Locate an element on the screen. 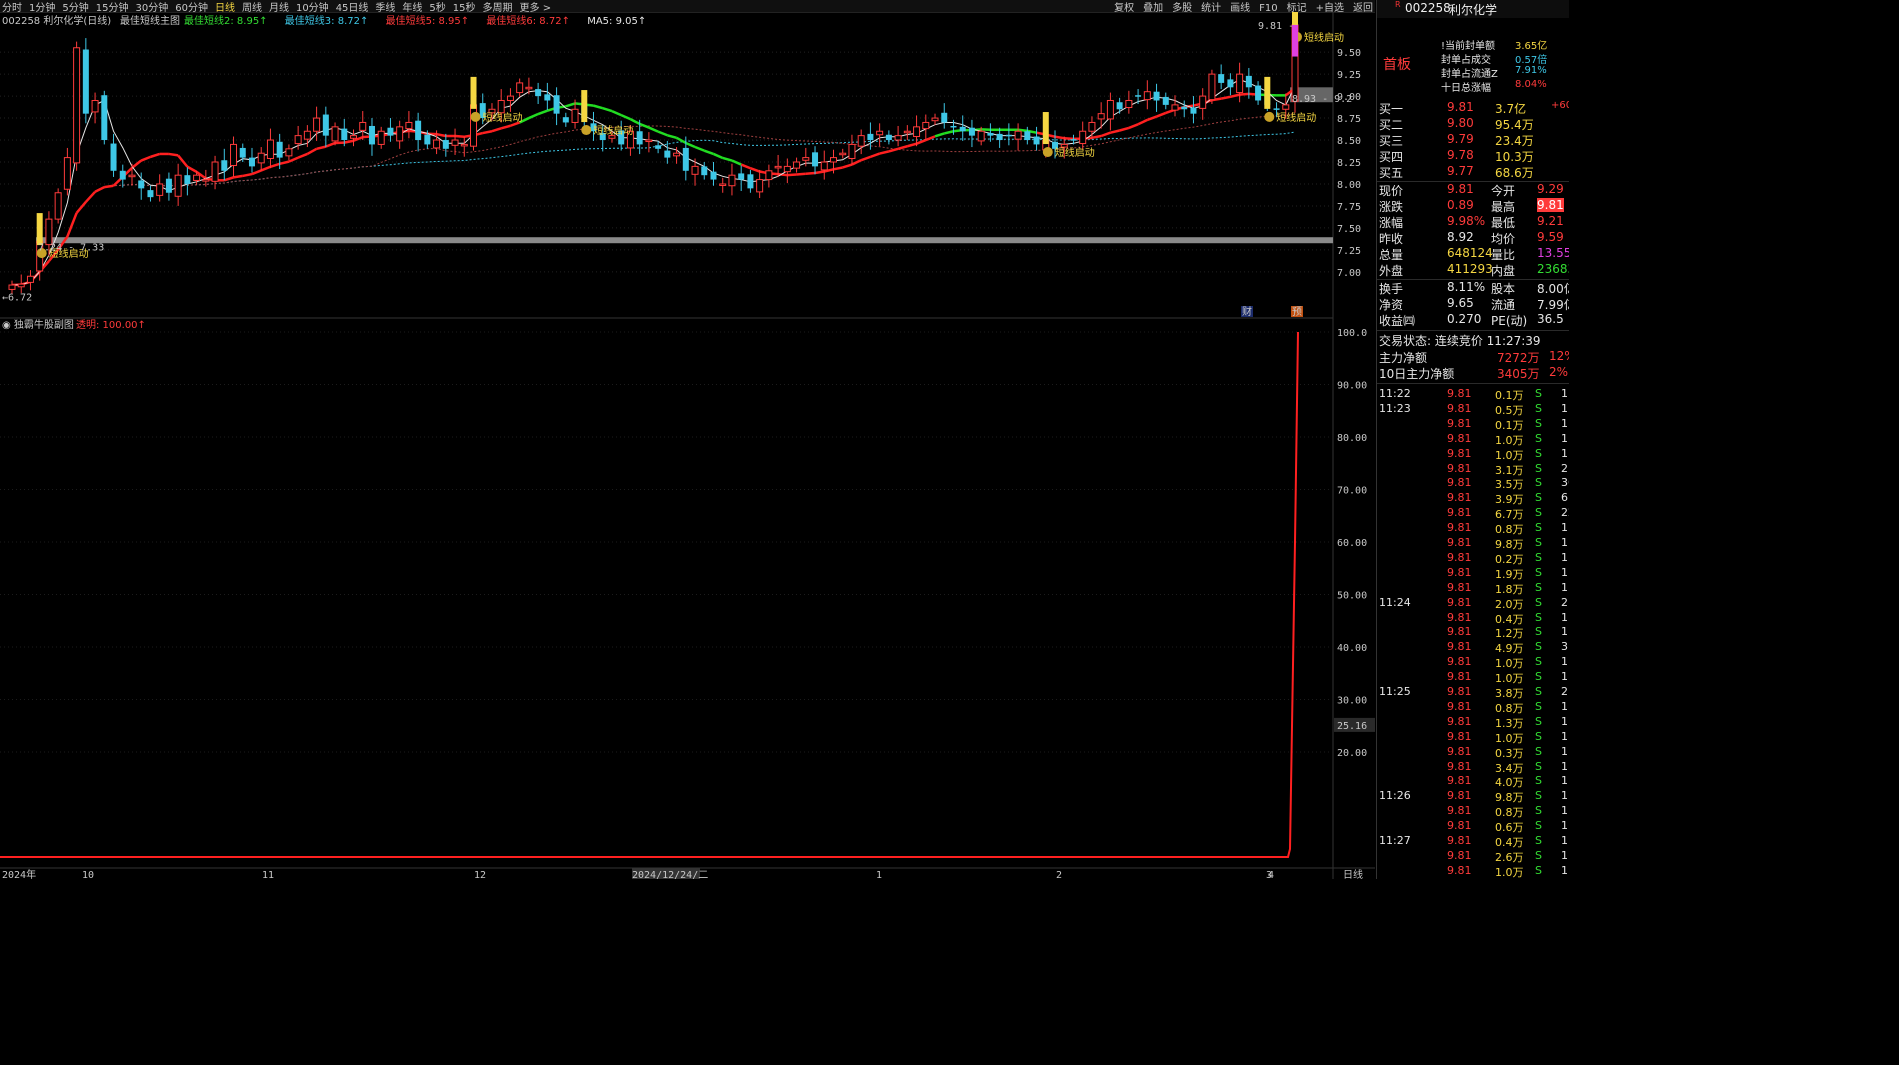 The image size is (1899, 1065). ma-mid-line is located at coordinates (653, 199).